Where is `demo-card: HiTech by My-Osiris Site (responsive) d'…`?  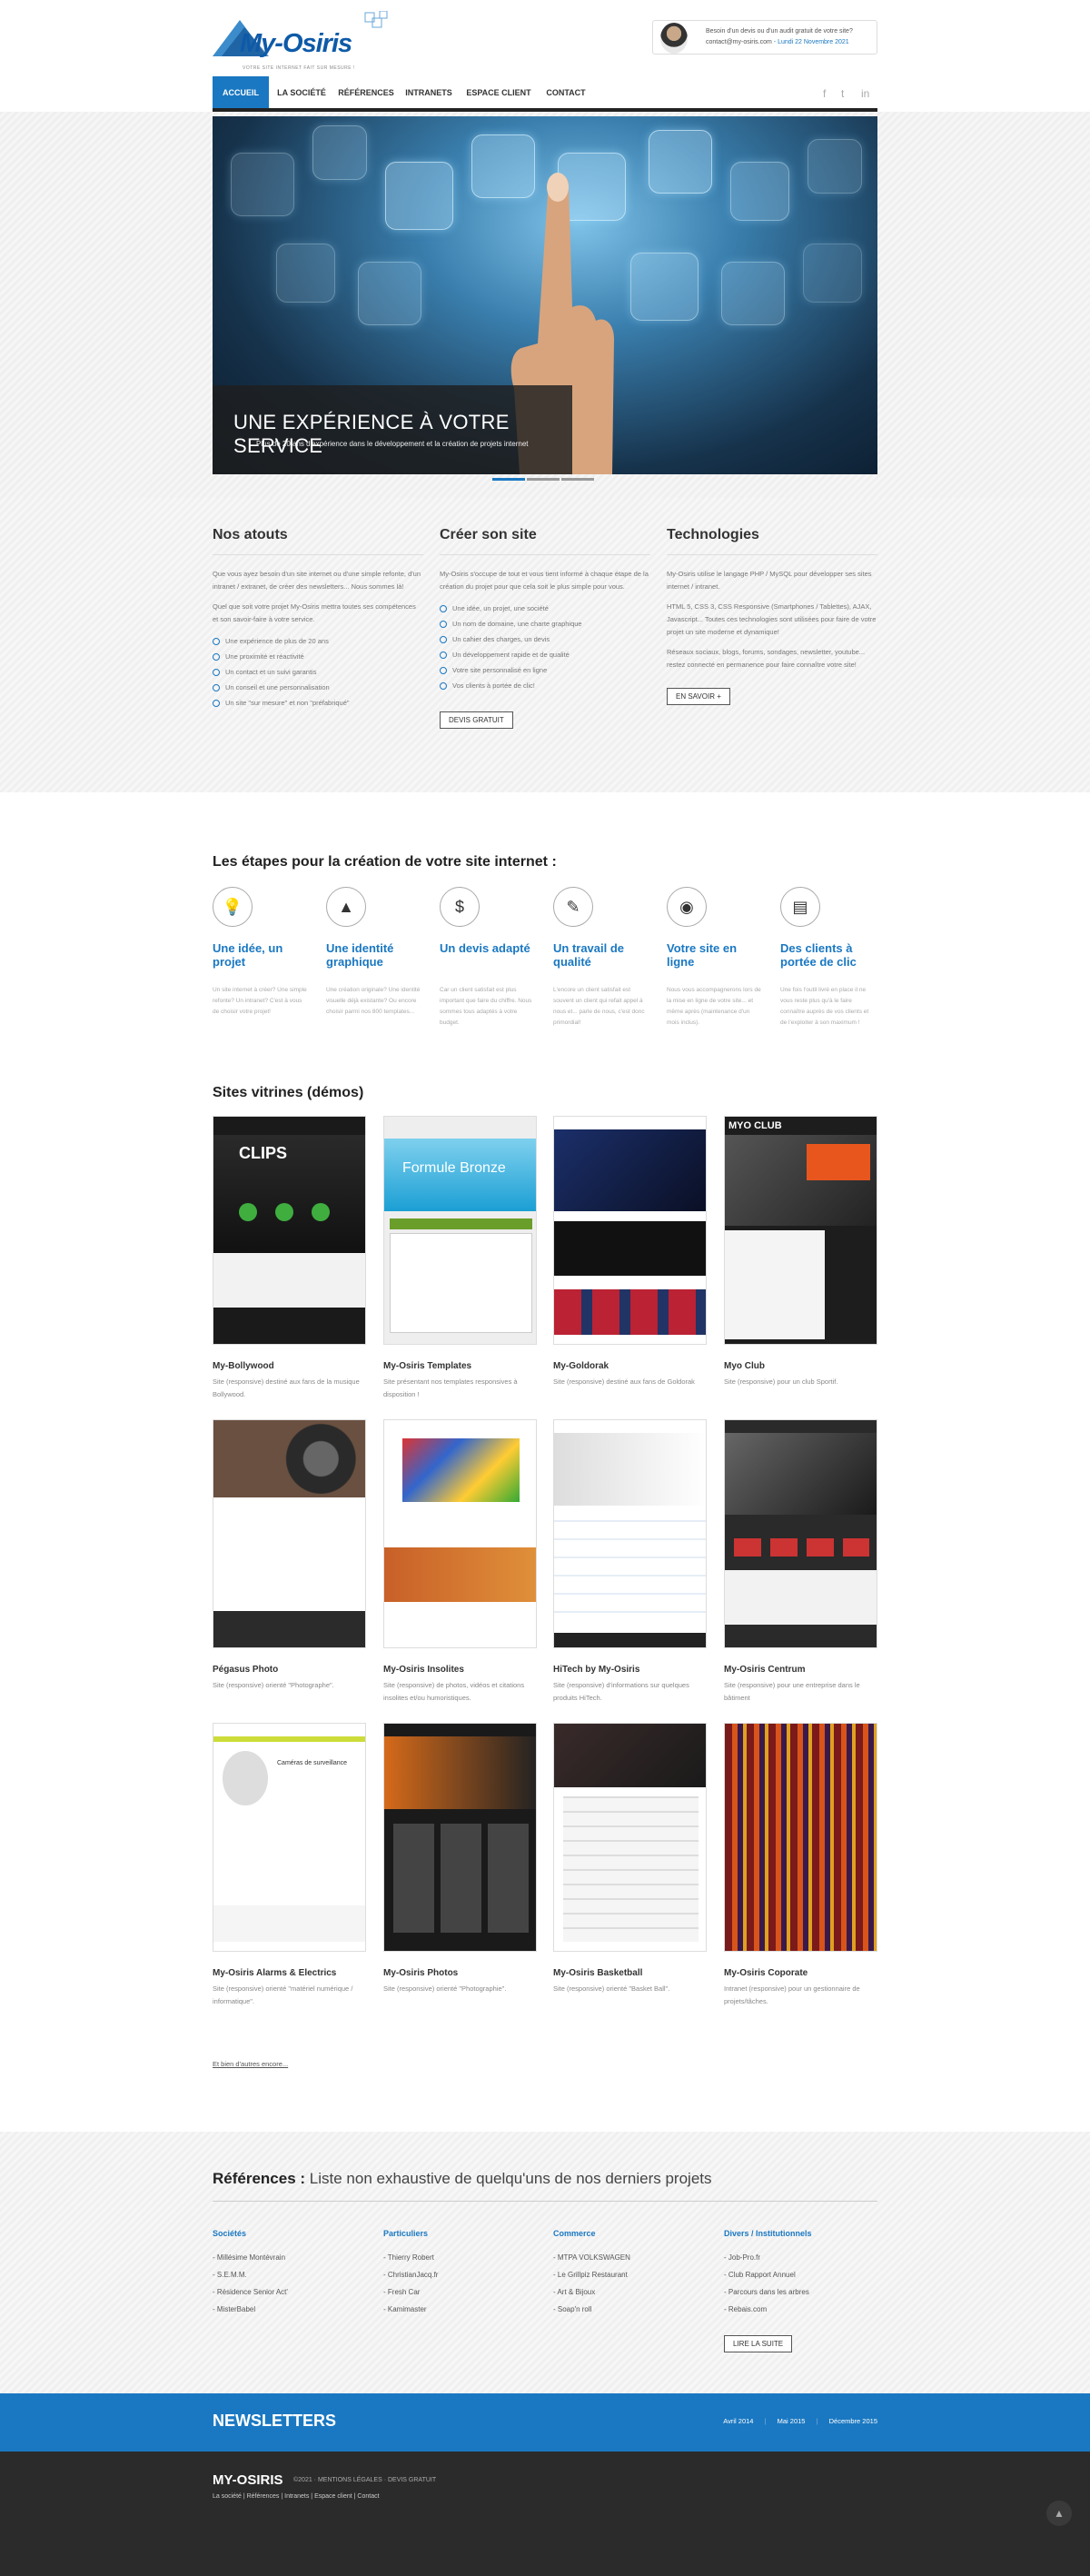
demo-card: HiTech by My-Osiris Site (responsive) d'… is located at coordinates (630, 1562).